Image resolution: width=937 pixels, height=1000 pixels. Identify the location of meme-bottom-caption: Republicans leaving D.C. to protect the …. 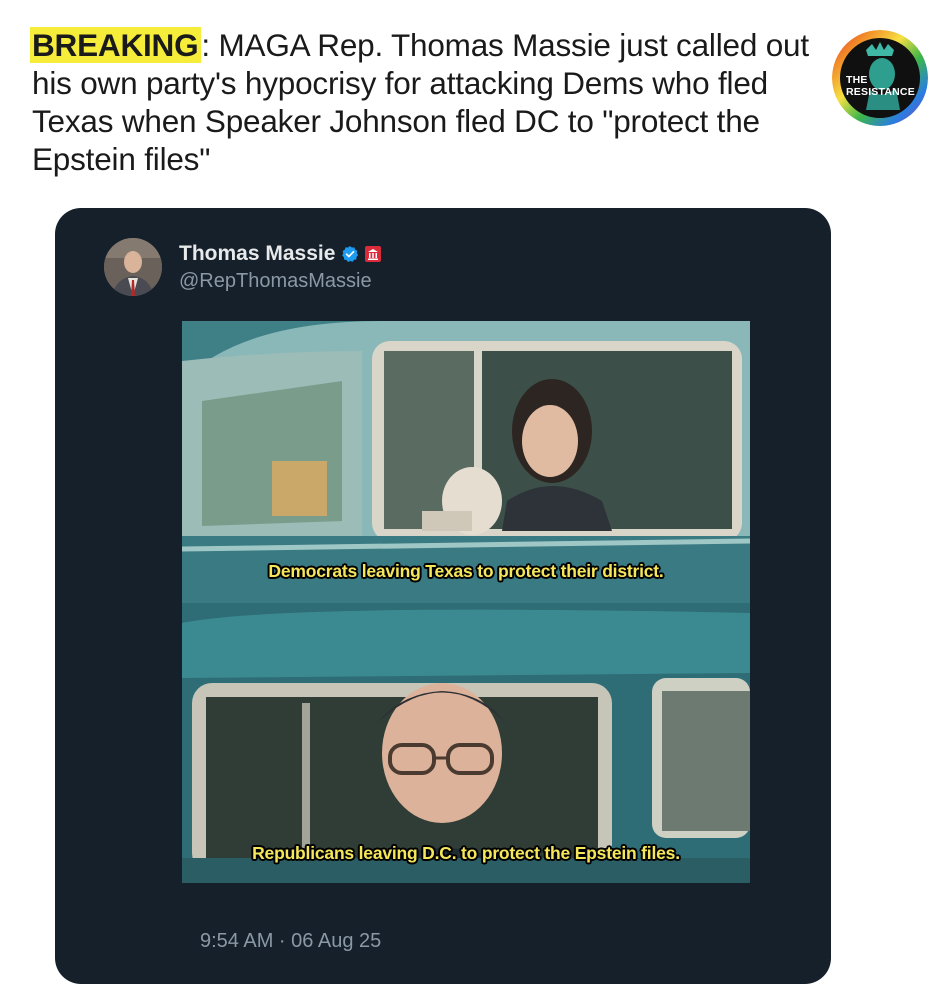
(466, 853).